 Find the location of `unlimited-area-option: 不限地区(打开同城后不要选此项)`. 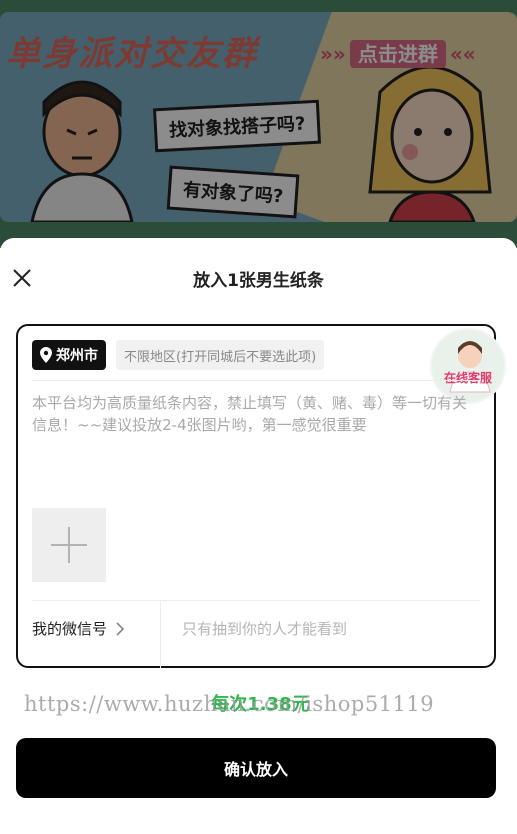

unlimited-area-option: 不限地区(打开同城后不要选此项) is located at coordinates (220, 355).